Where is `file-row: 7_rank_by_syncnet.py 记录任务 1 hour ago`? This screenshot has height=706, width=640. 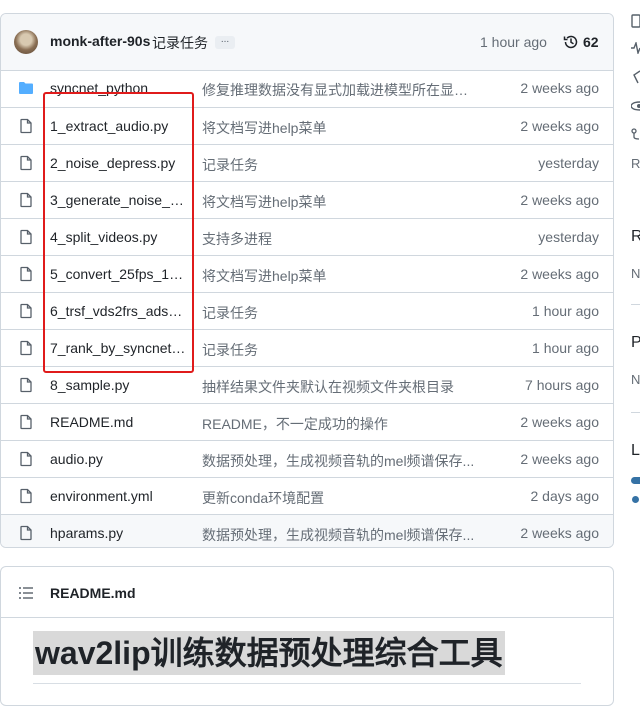
file-row: 7_rank_by_syncnet.py 记录任务 1 hour ago is located at coordinates (307, 347).